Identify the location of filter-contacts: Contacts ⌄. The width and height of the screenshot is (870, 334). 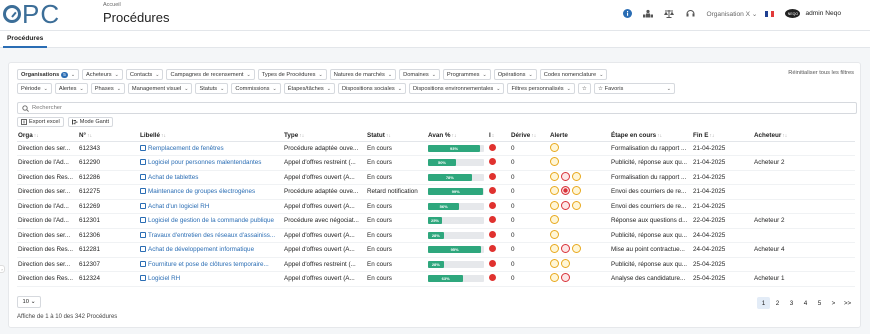
(144, 74).